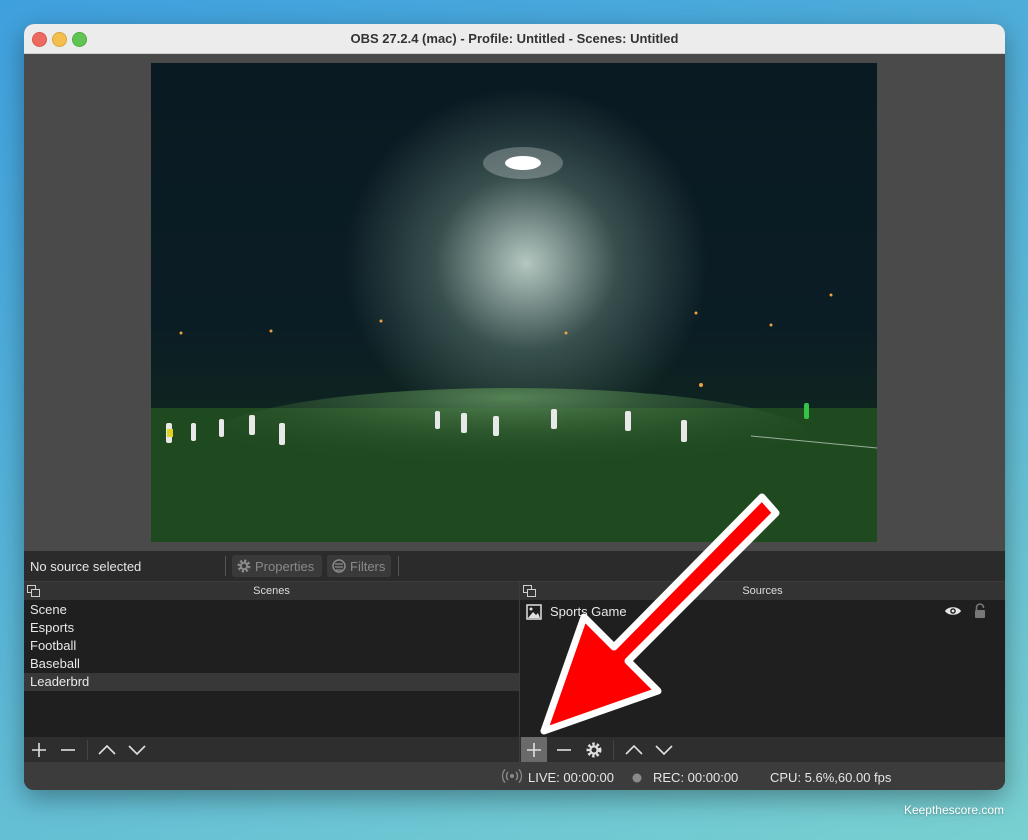 This screenshot has height=840, width=1028. Describe the element at coordinates (514, 566) in the screenshot. I see `source-toolbar: No source selected Properties Filters` at that location.